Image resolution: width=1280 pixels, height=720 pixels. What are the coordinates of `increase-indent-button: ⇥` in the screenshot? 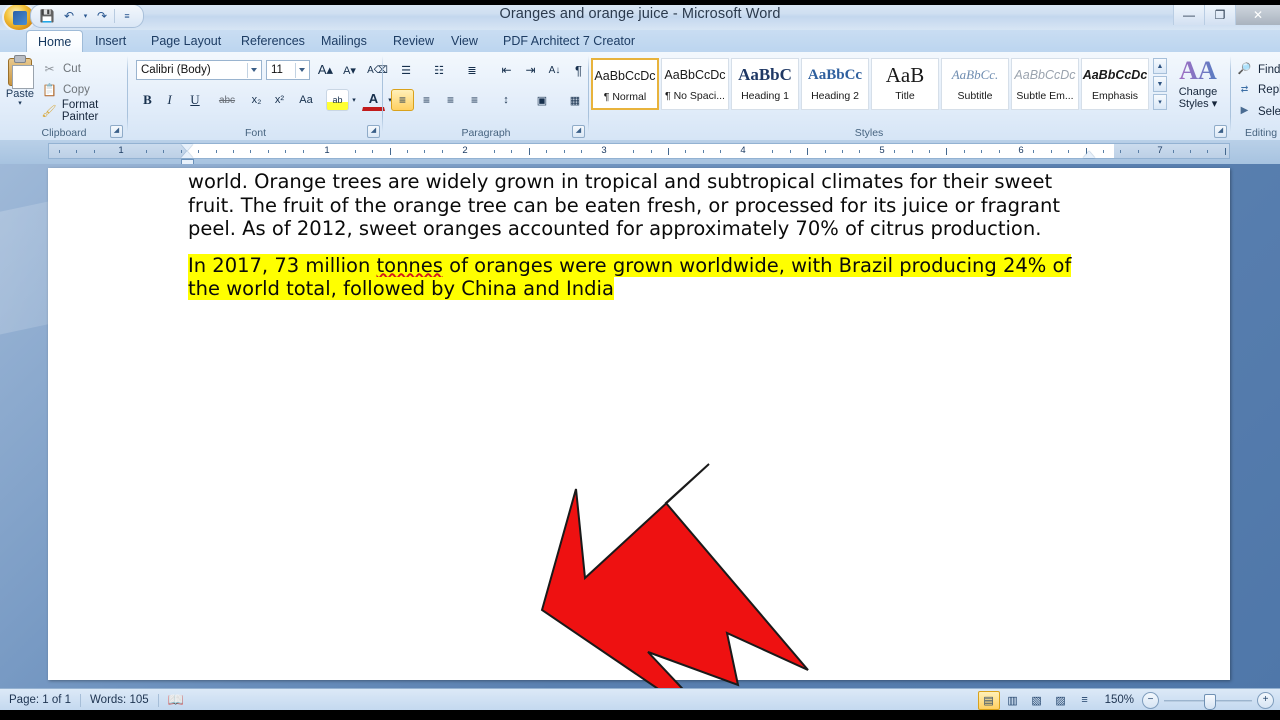 It's located at (530, 70).